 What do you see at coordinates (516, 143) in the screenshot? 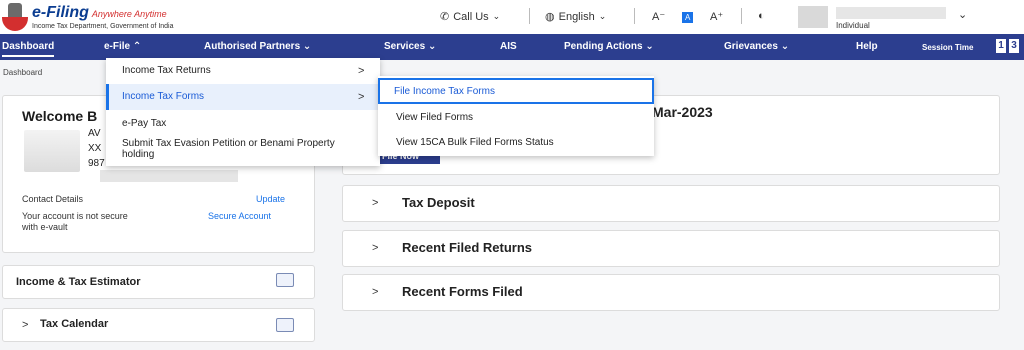
I see `menu-view-15ca-bulk-status: View 15CA Bulk Filed Forms Status` at bounding box center [516, 143].